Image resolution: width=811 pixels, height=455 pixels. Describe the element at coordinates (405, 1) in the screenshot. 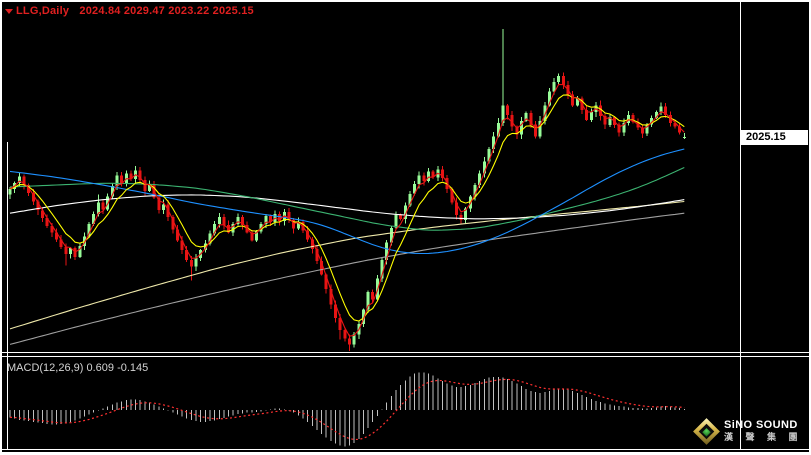

I see `window-border-top` at that location.